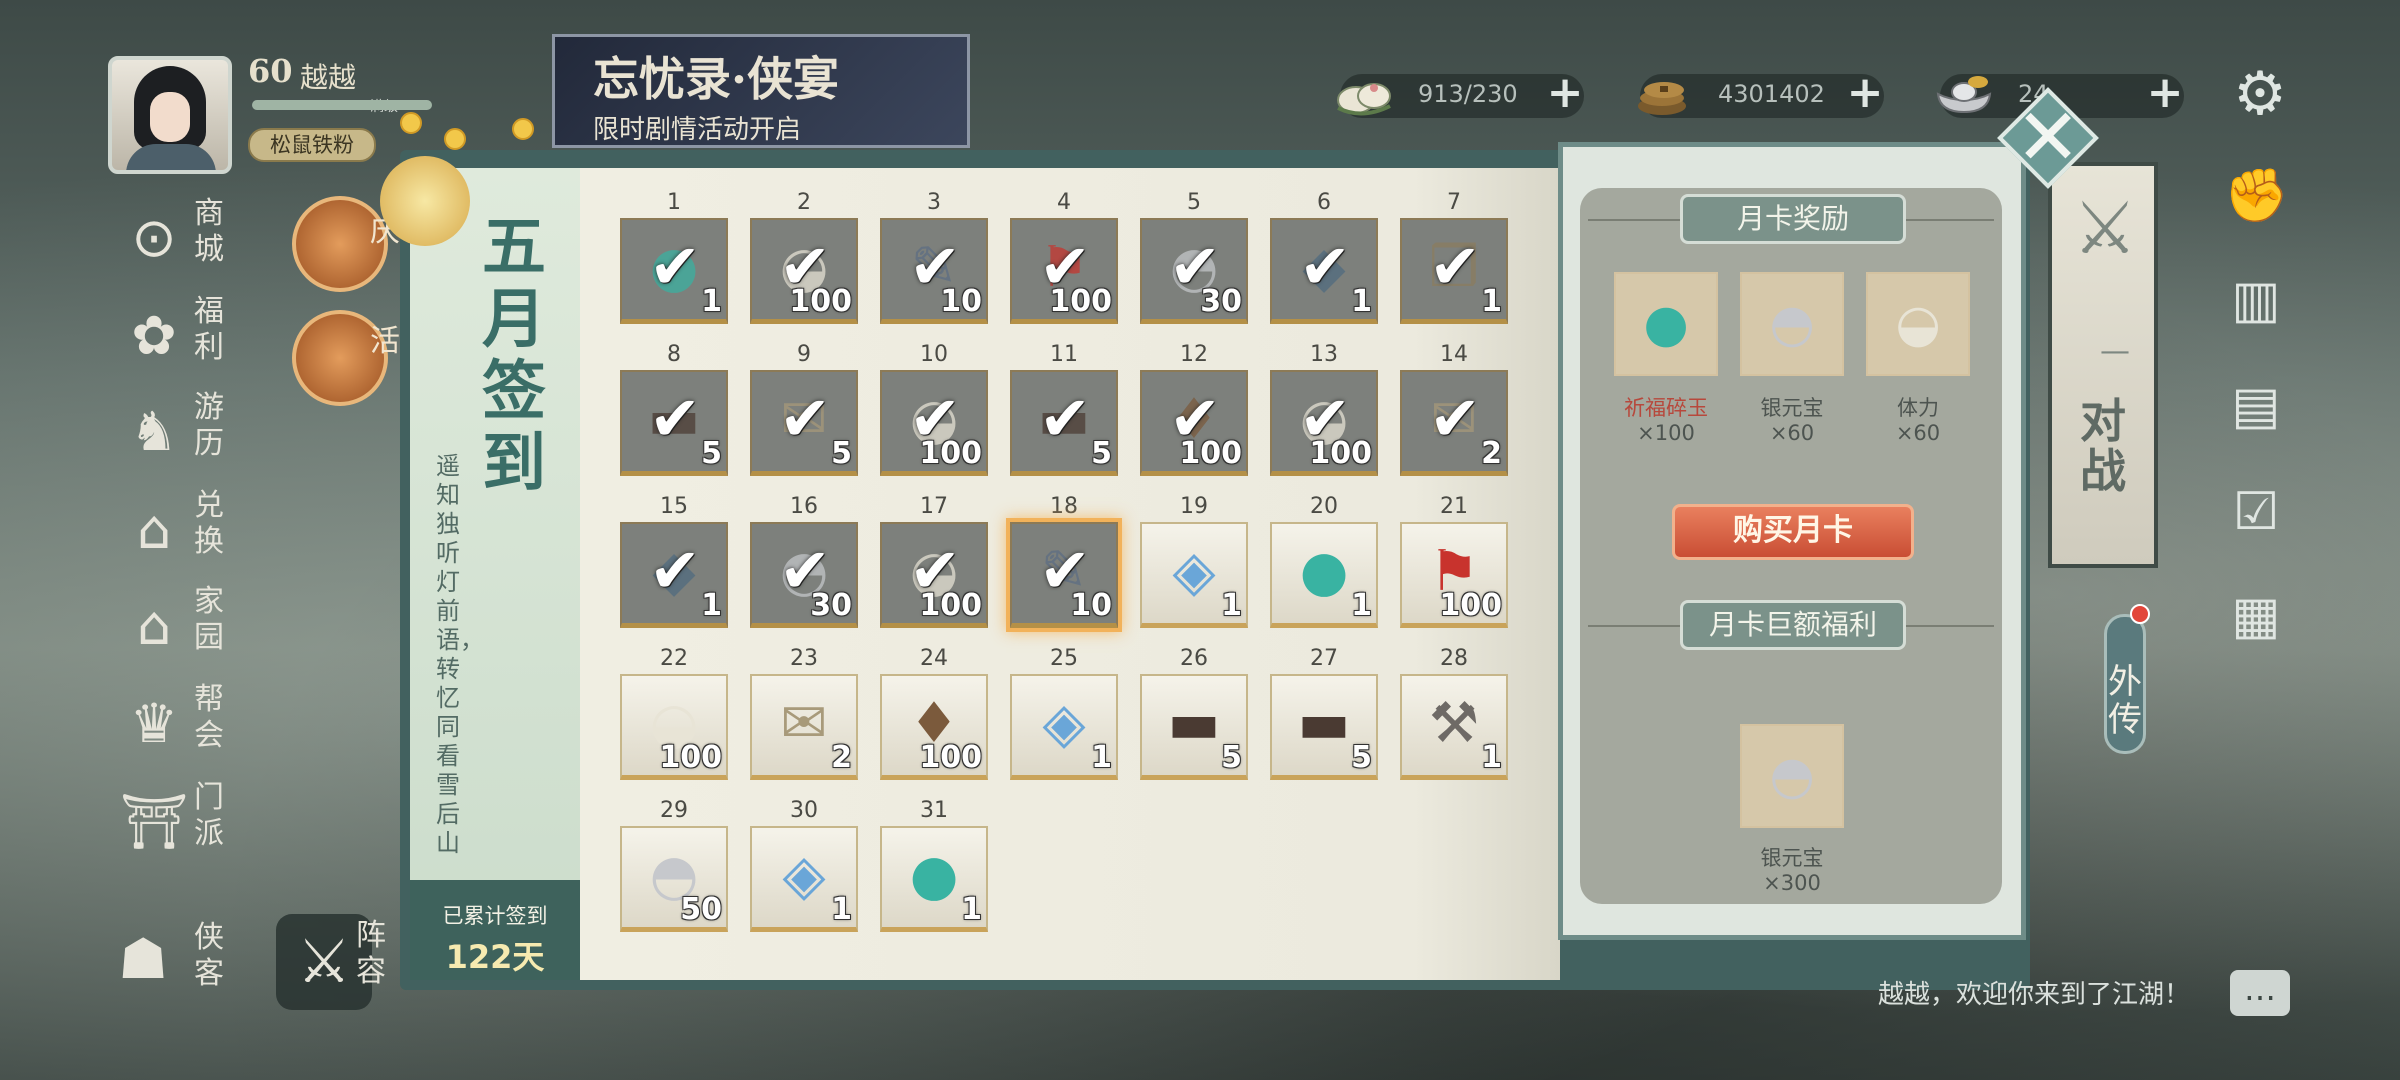  Describe the element at coordinates (171, 960) in the screenshot. I see `hero-button: ☗ 侠客` at that location.